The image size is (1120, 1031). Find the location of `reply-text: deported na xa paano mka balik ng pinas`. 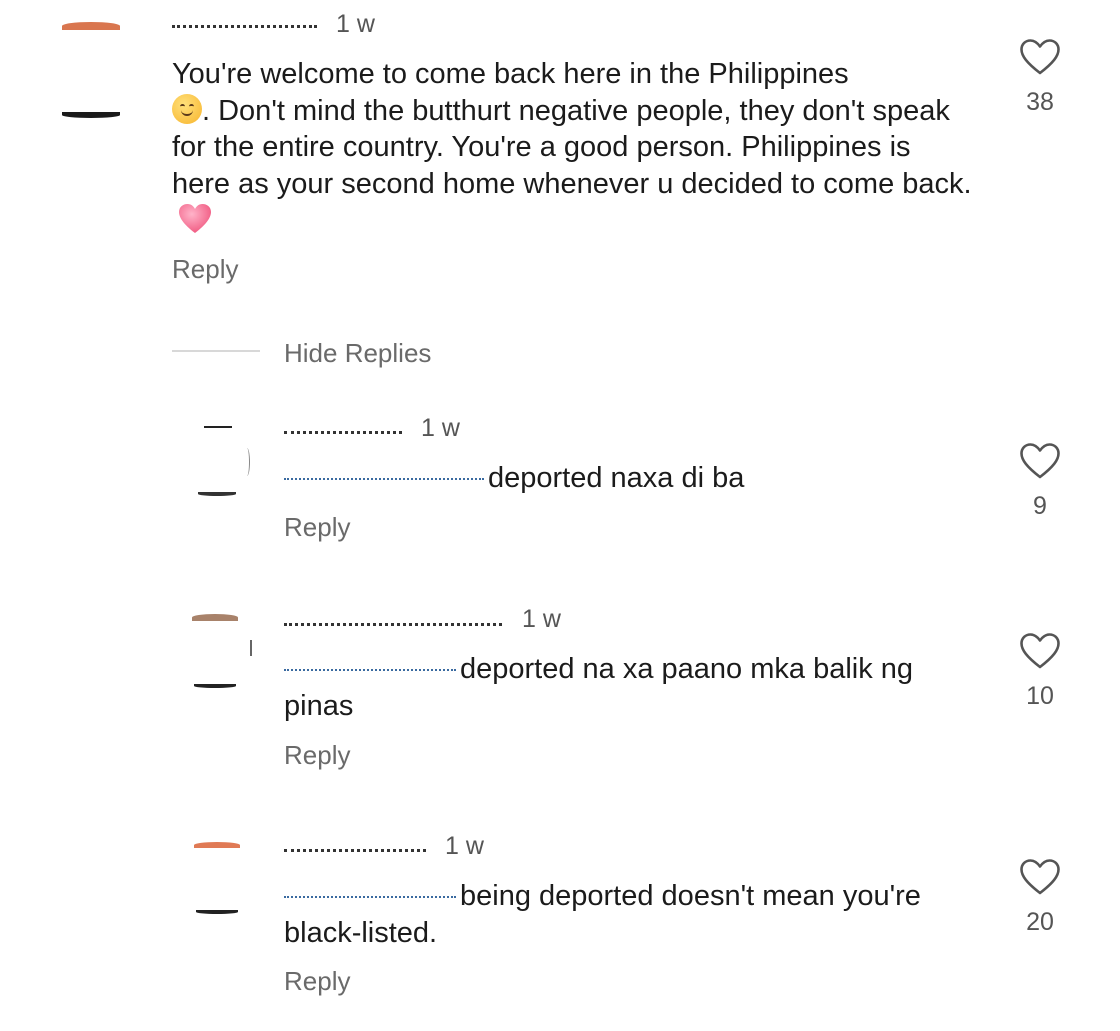

reply-text: deported na xa paano mka balik ng pinas is located at coordinates (644, 687).